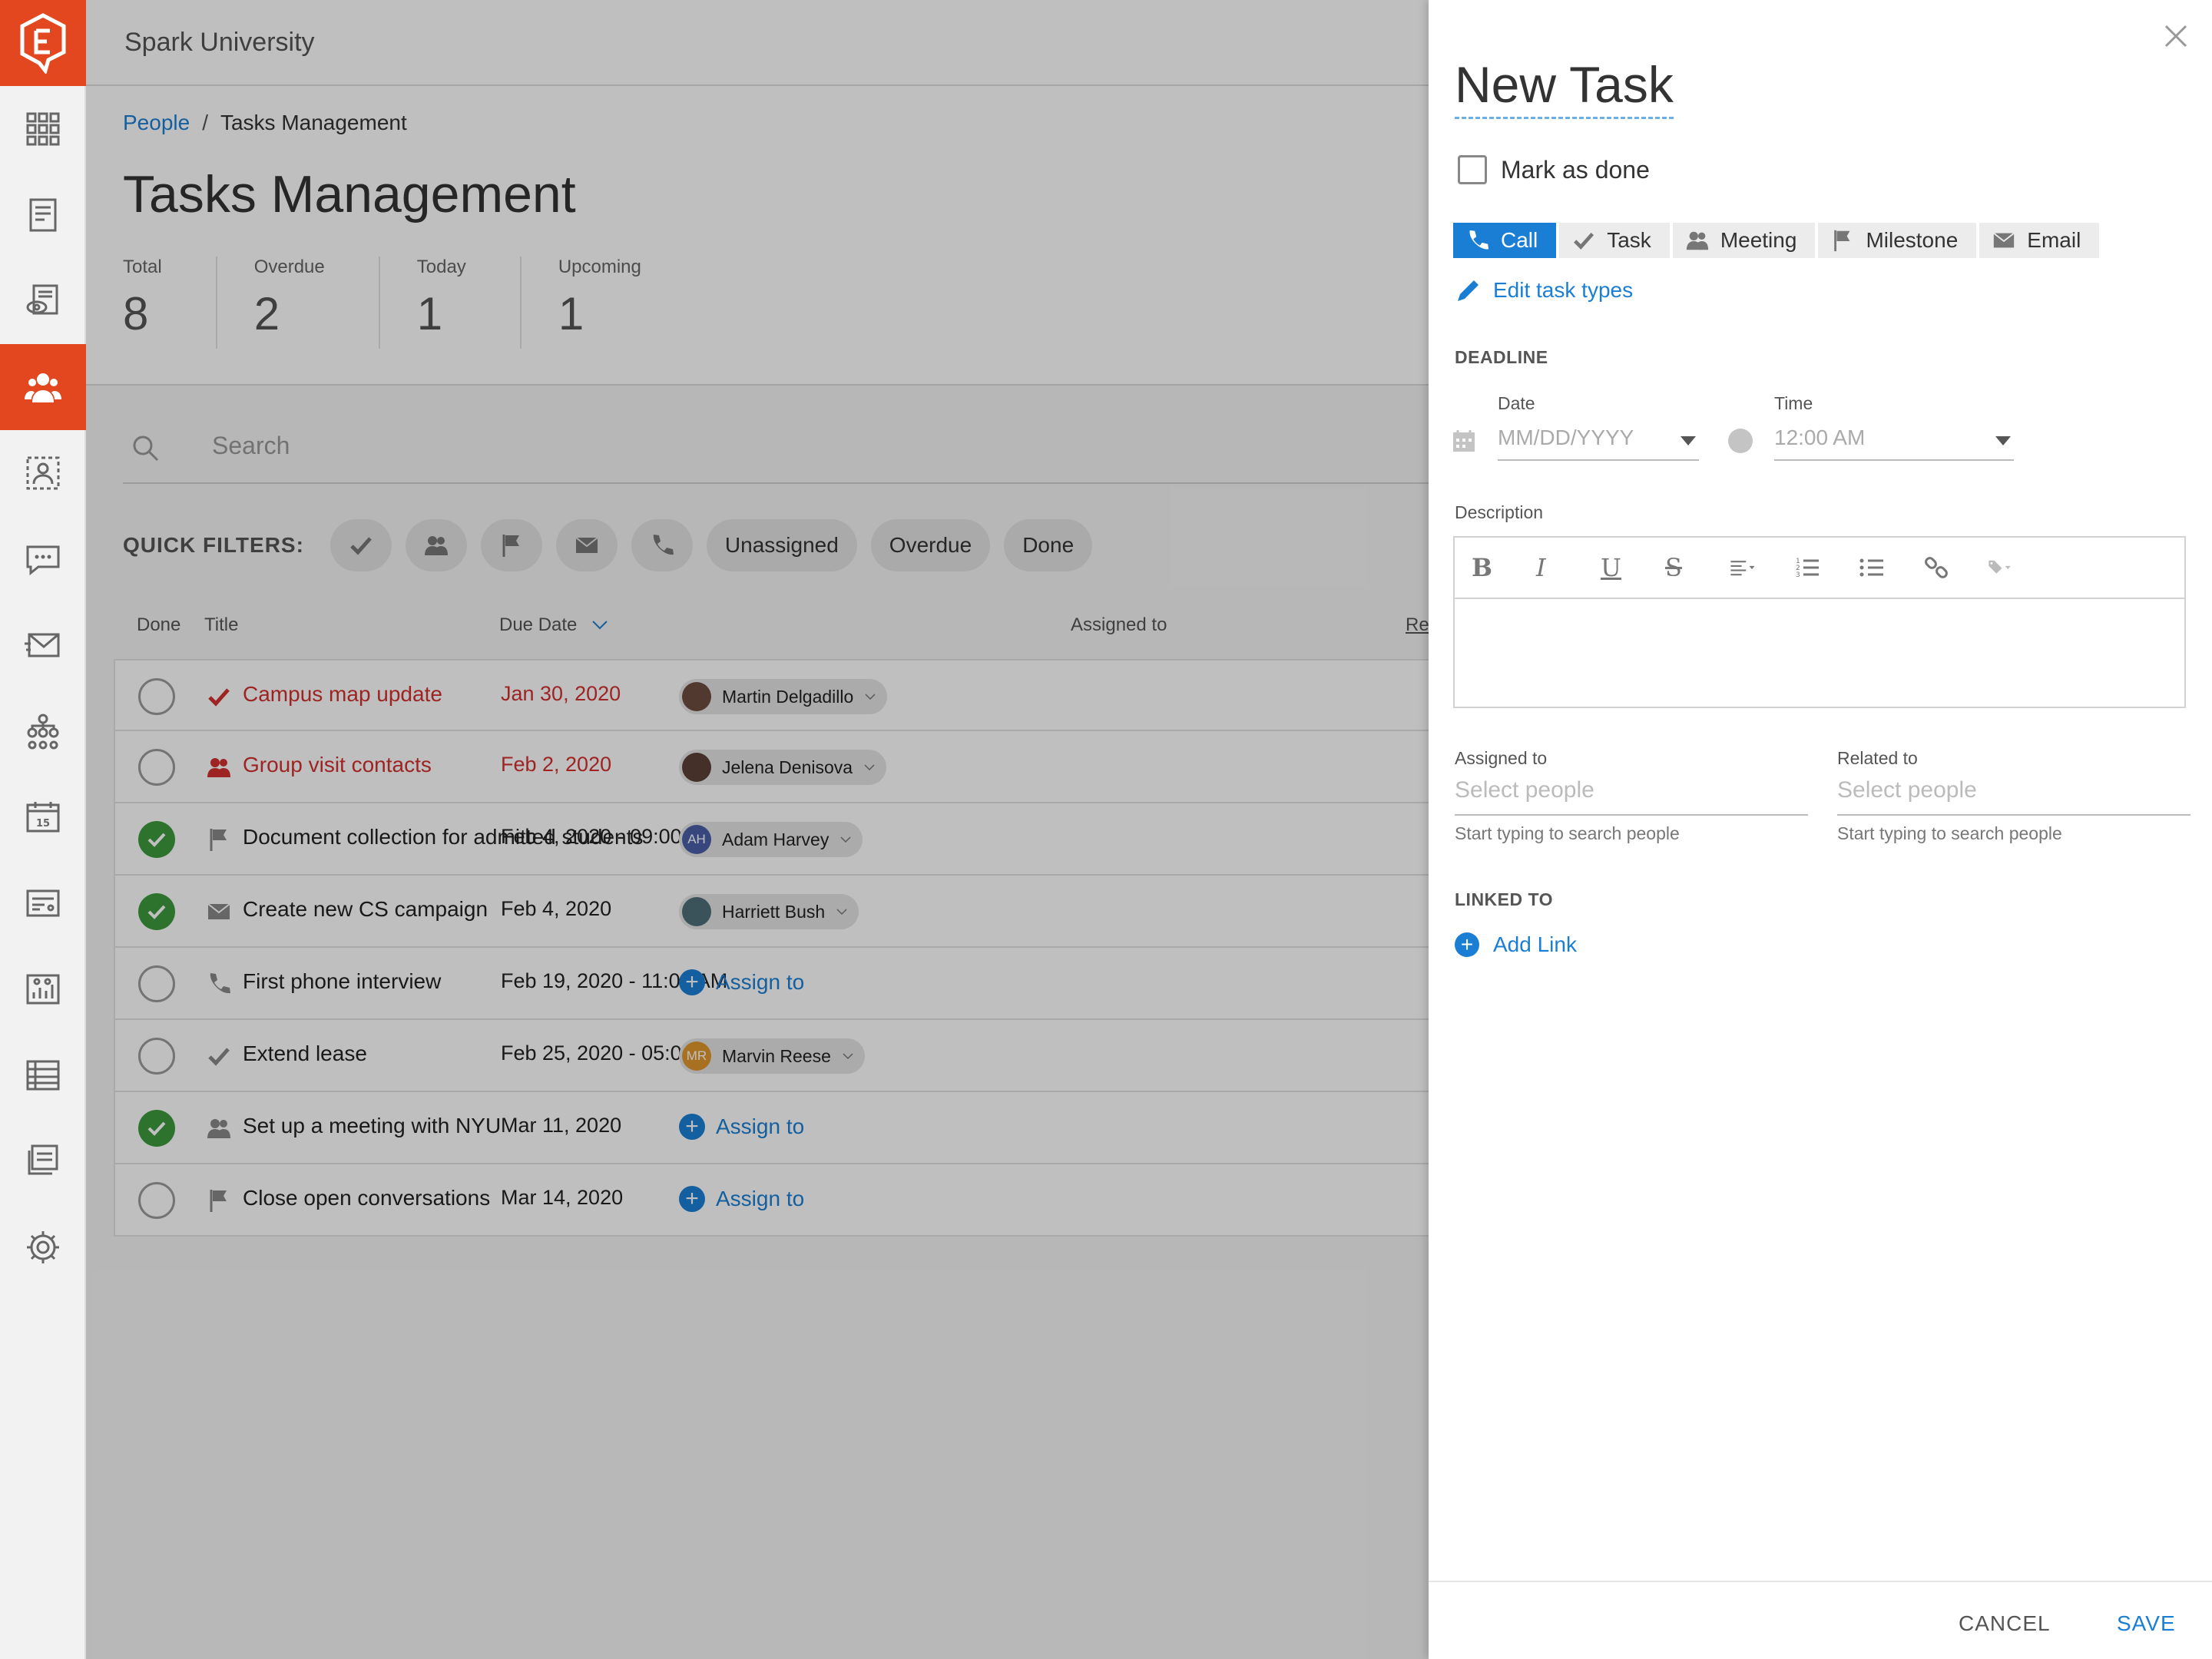 The width and height of the screenshot is (2212, 1659). I want to click on underline-icon: U, so click(1633, 567).